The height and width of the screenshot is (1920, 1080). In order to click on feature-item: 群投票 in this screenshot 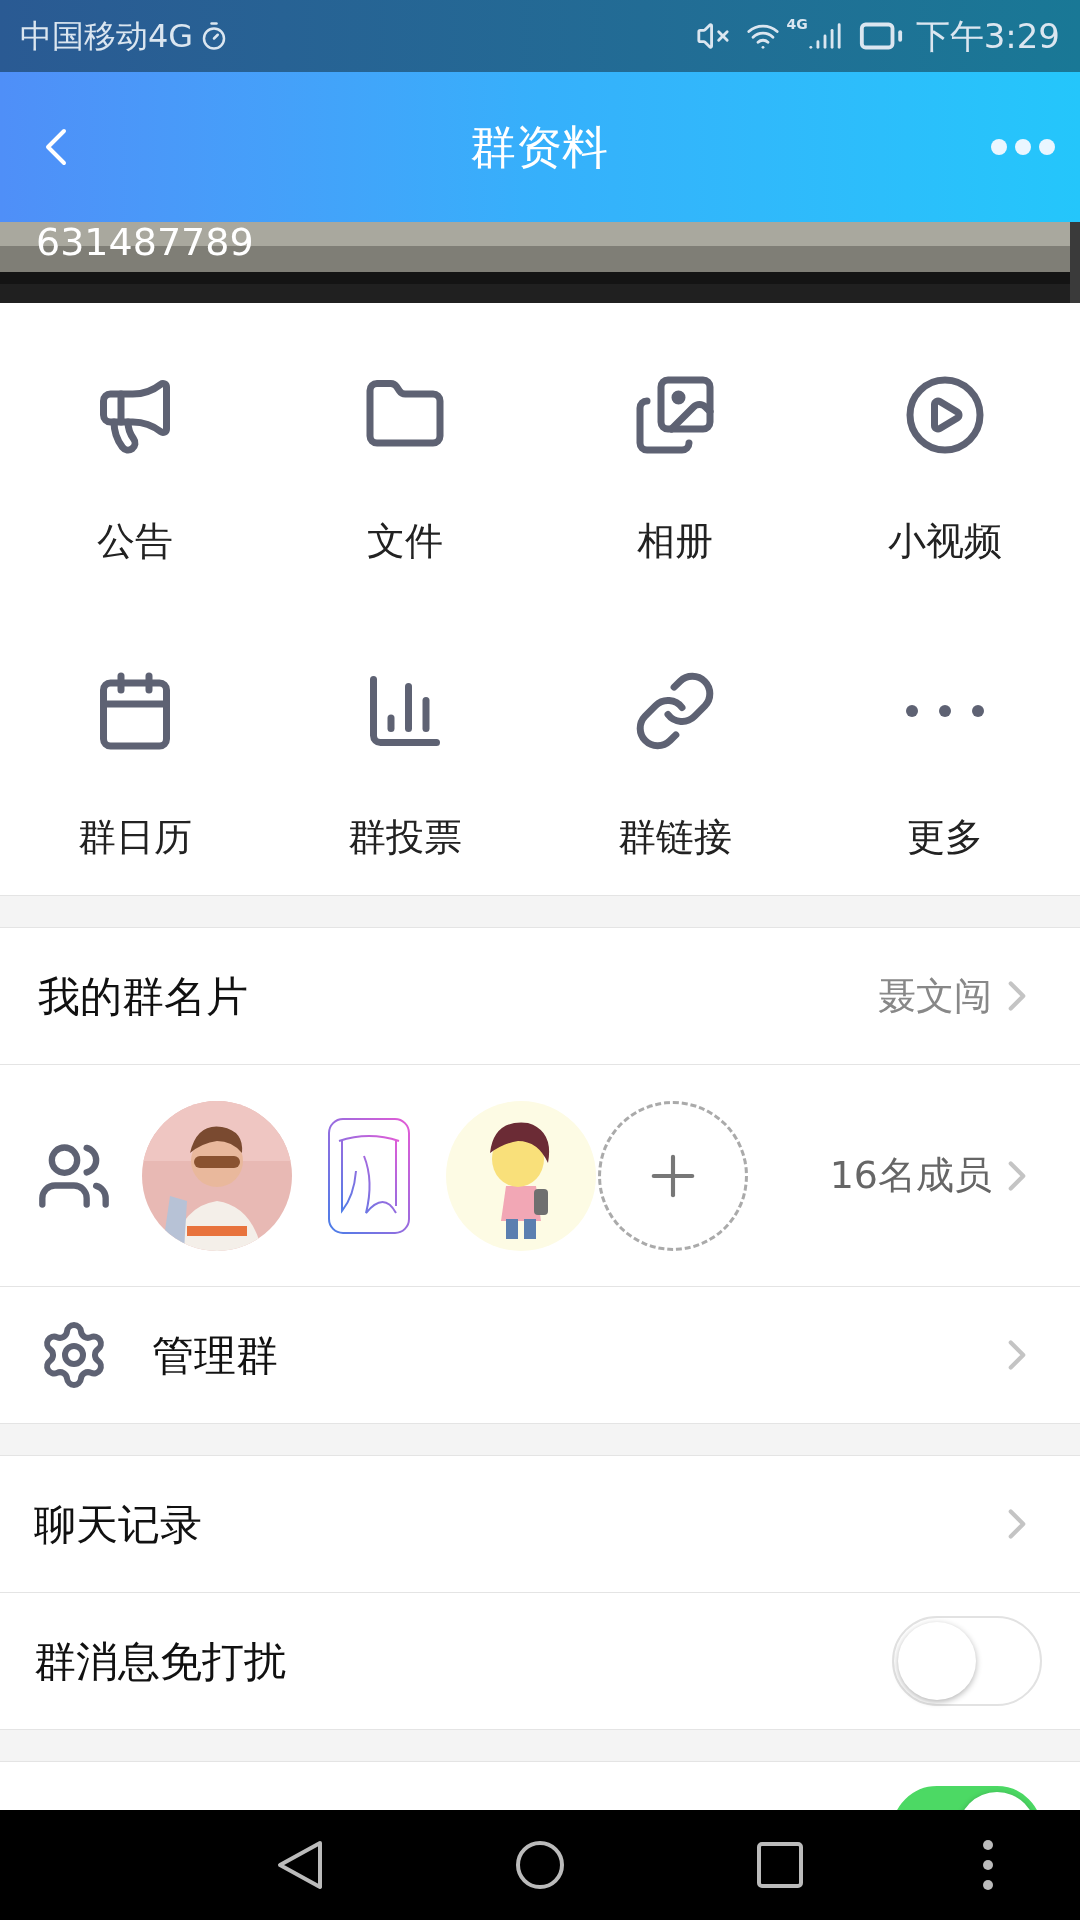, I will do `click(405, 747)`.